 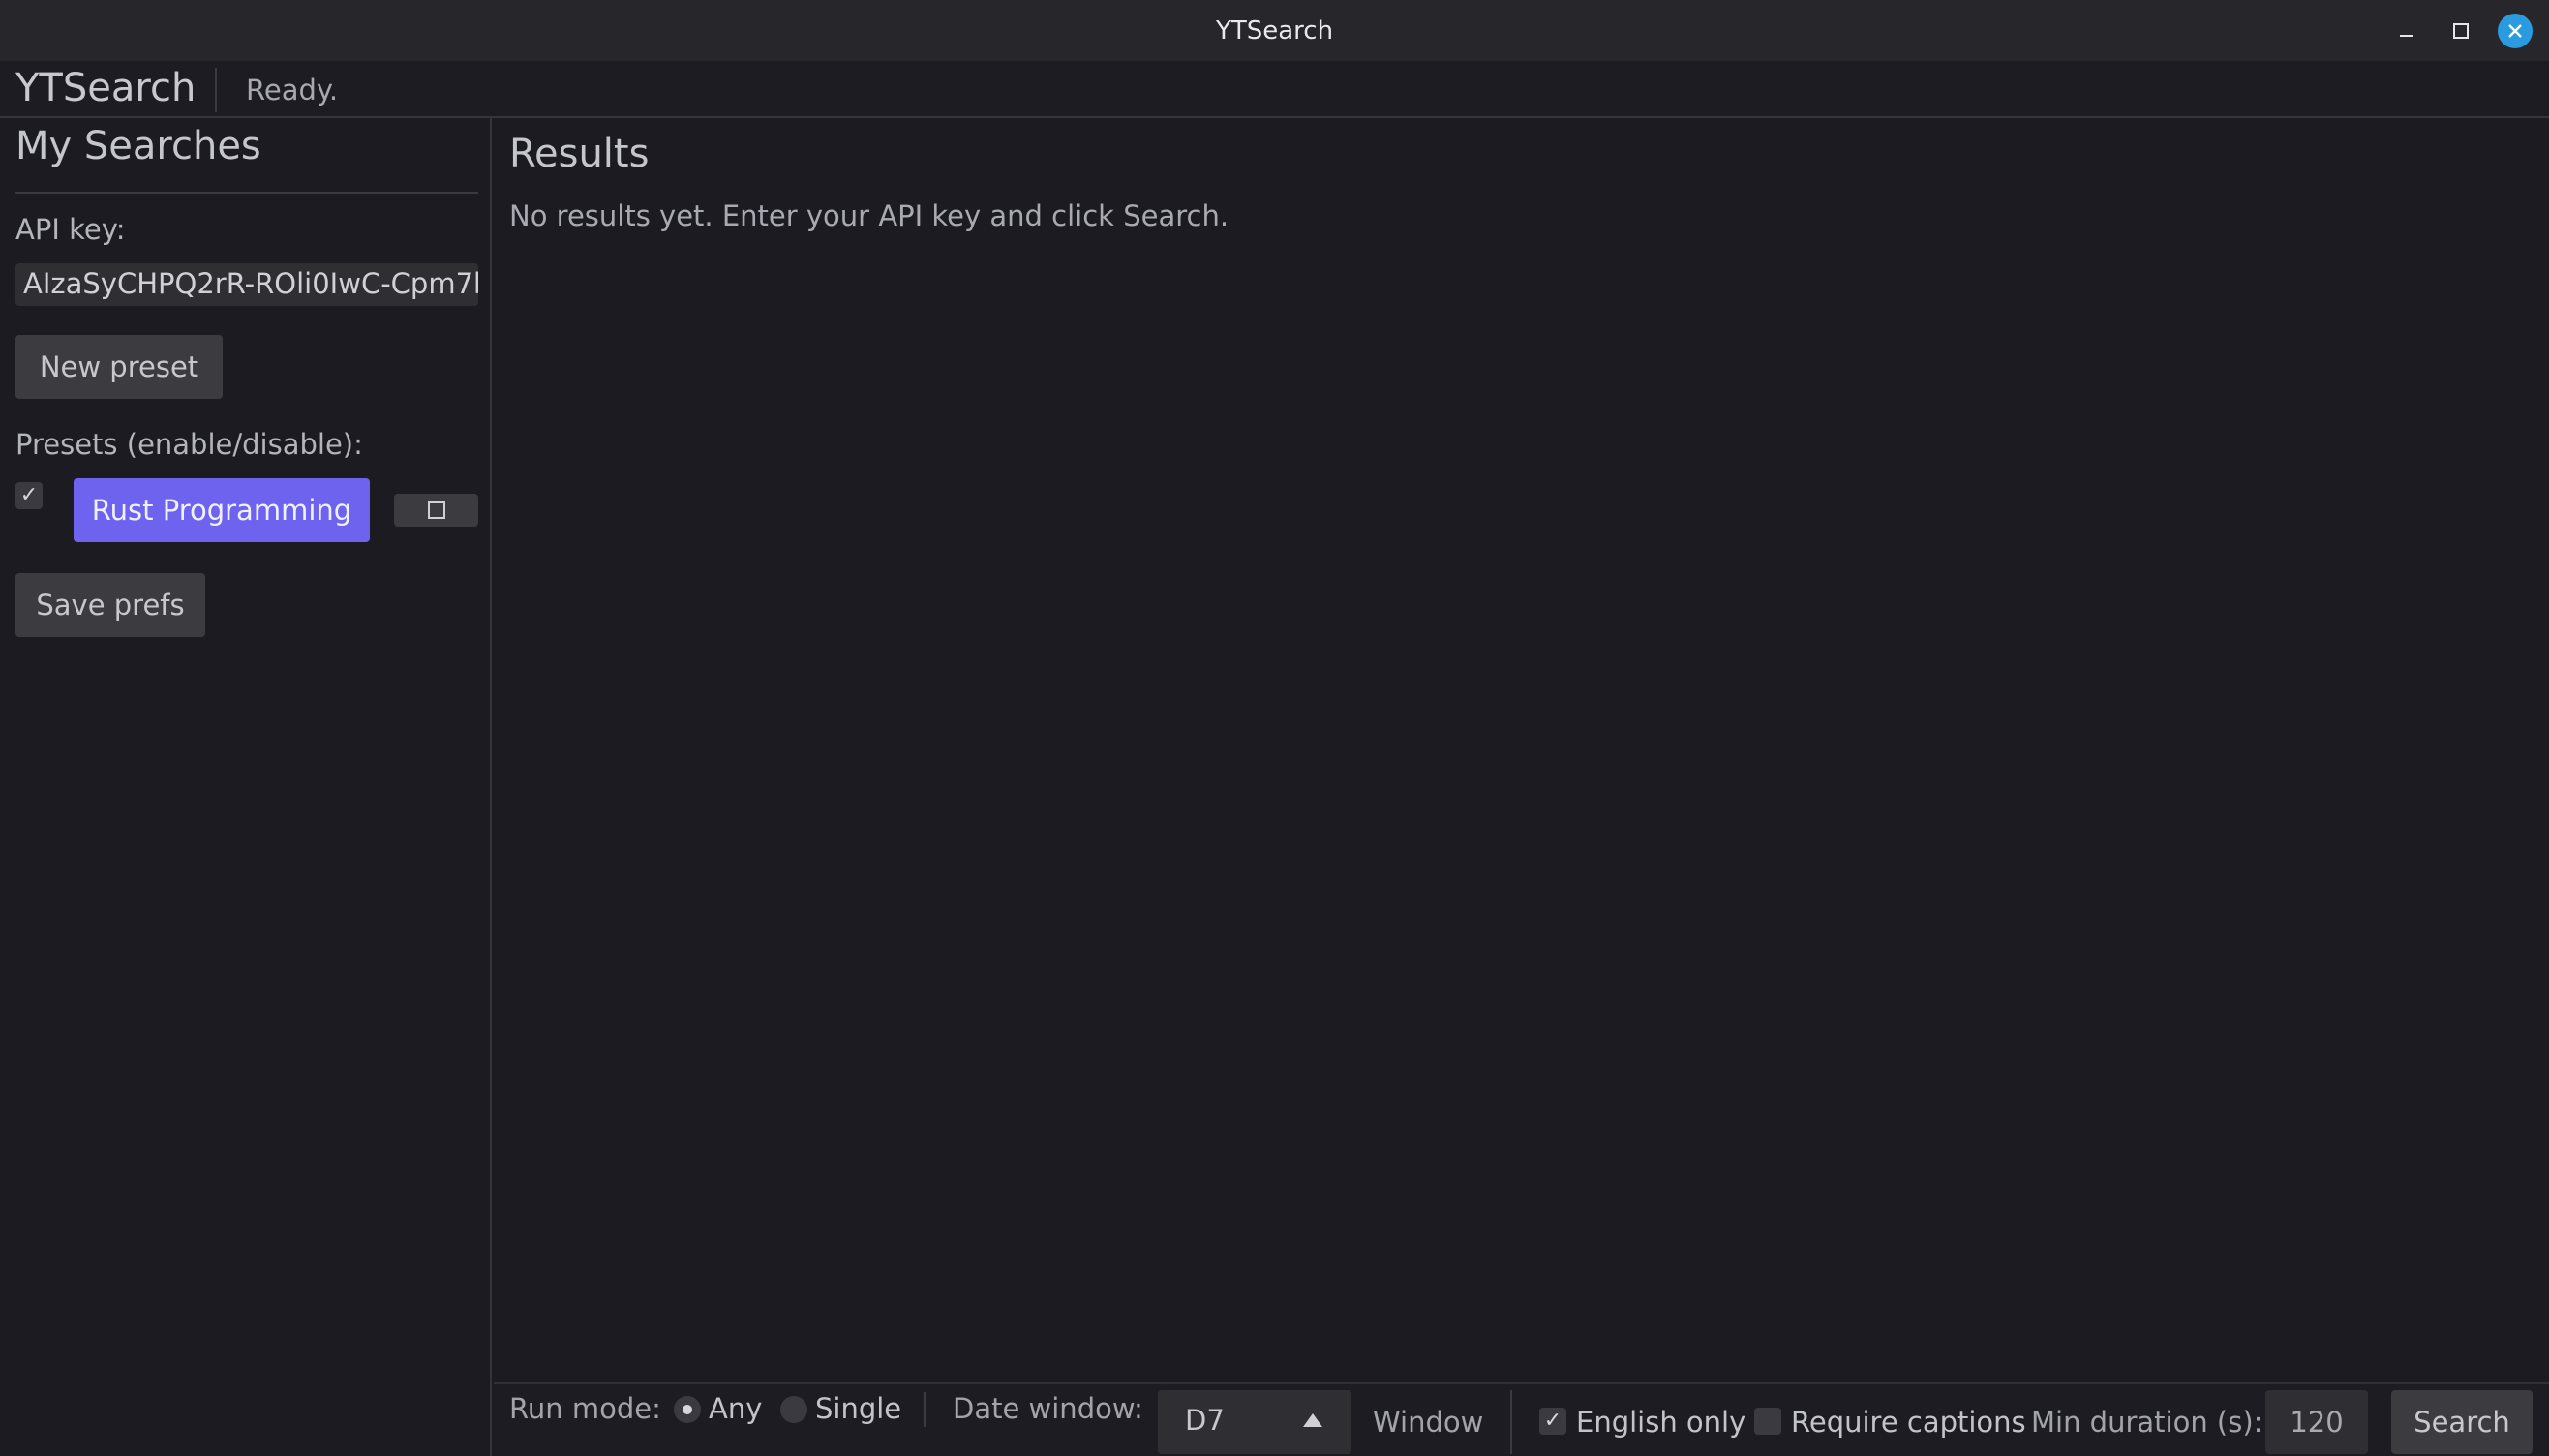 I want to click on english-only-checkbox: ✓, so click(x=1552, y=1422).